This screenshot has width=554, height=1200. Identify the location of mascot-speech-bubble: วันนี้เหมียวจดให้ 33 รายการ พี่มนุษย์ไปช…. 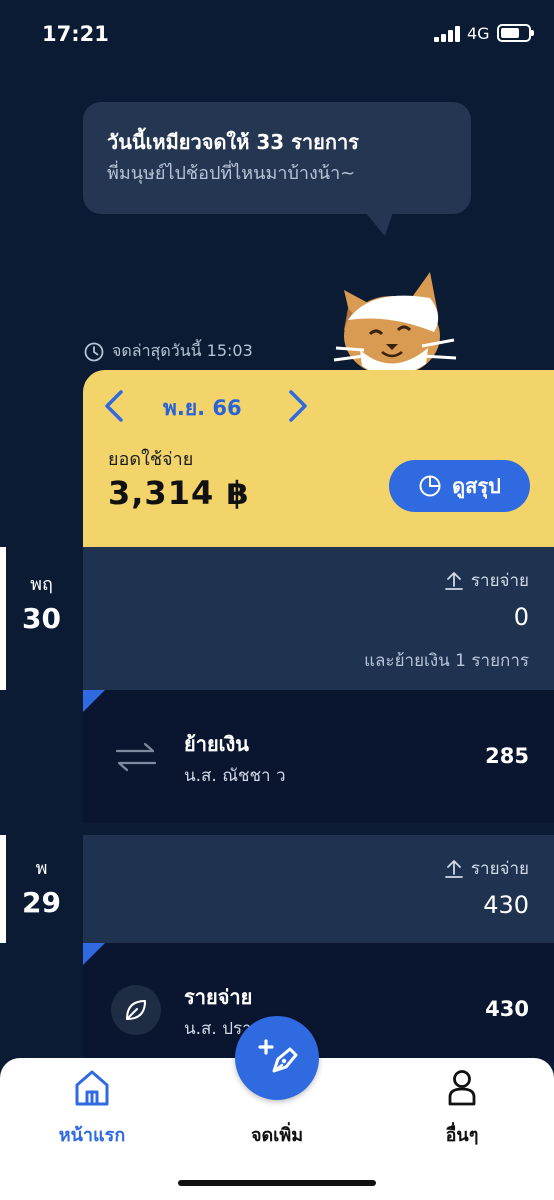
(277, 158).